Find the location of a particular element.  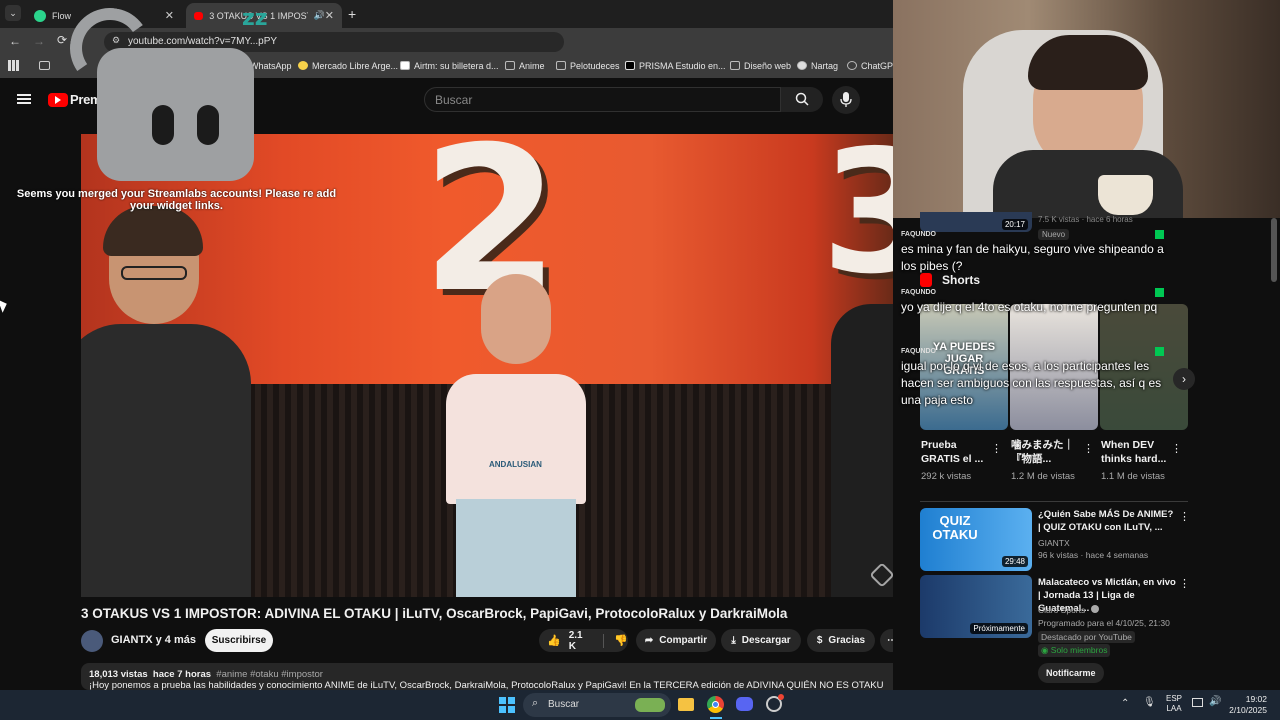

tab-list-button: ⌄ is located at coordinates (13, 13).